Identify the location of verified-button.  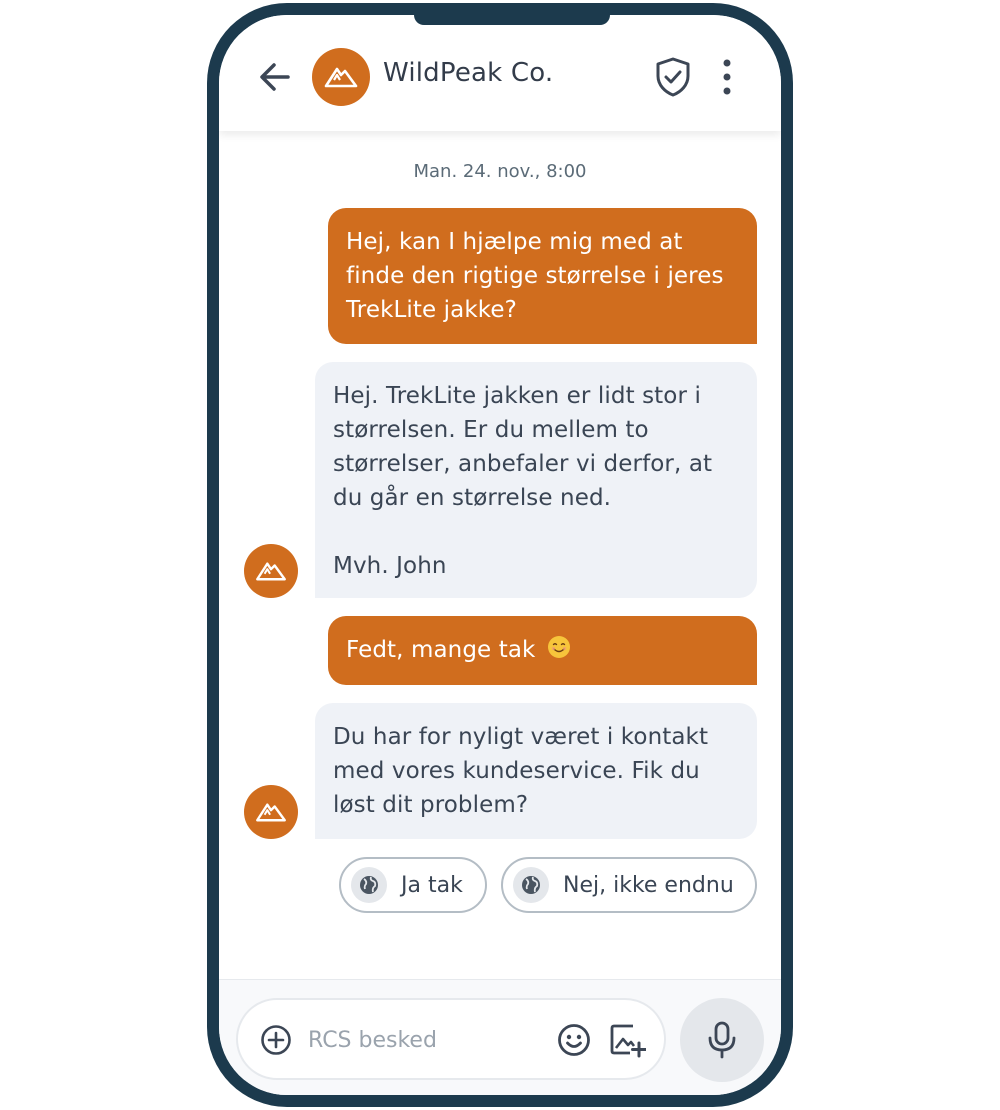
(673, 77).